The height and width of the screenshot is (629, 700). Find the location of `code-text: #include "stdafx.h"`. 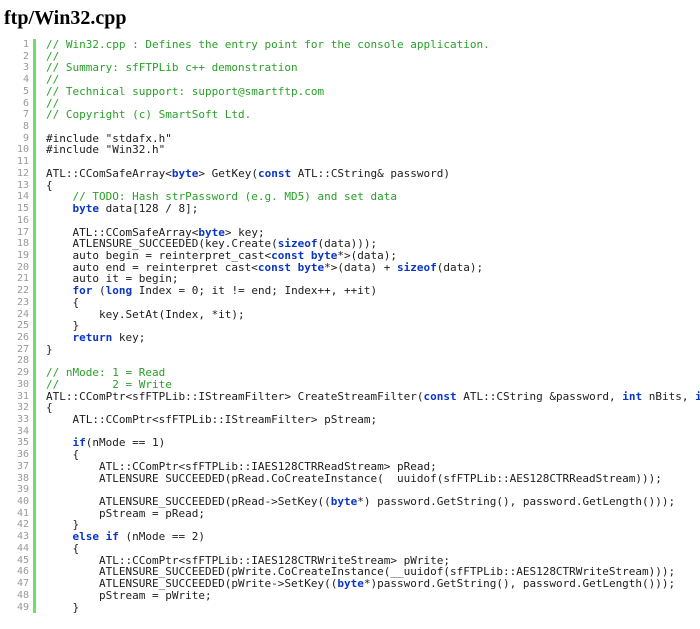

code-text: #include "stdafx.h" is located at coordinates (104, 139).